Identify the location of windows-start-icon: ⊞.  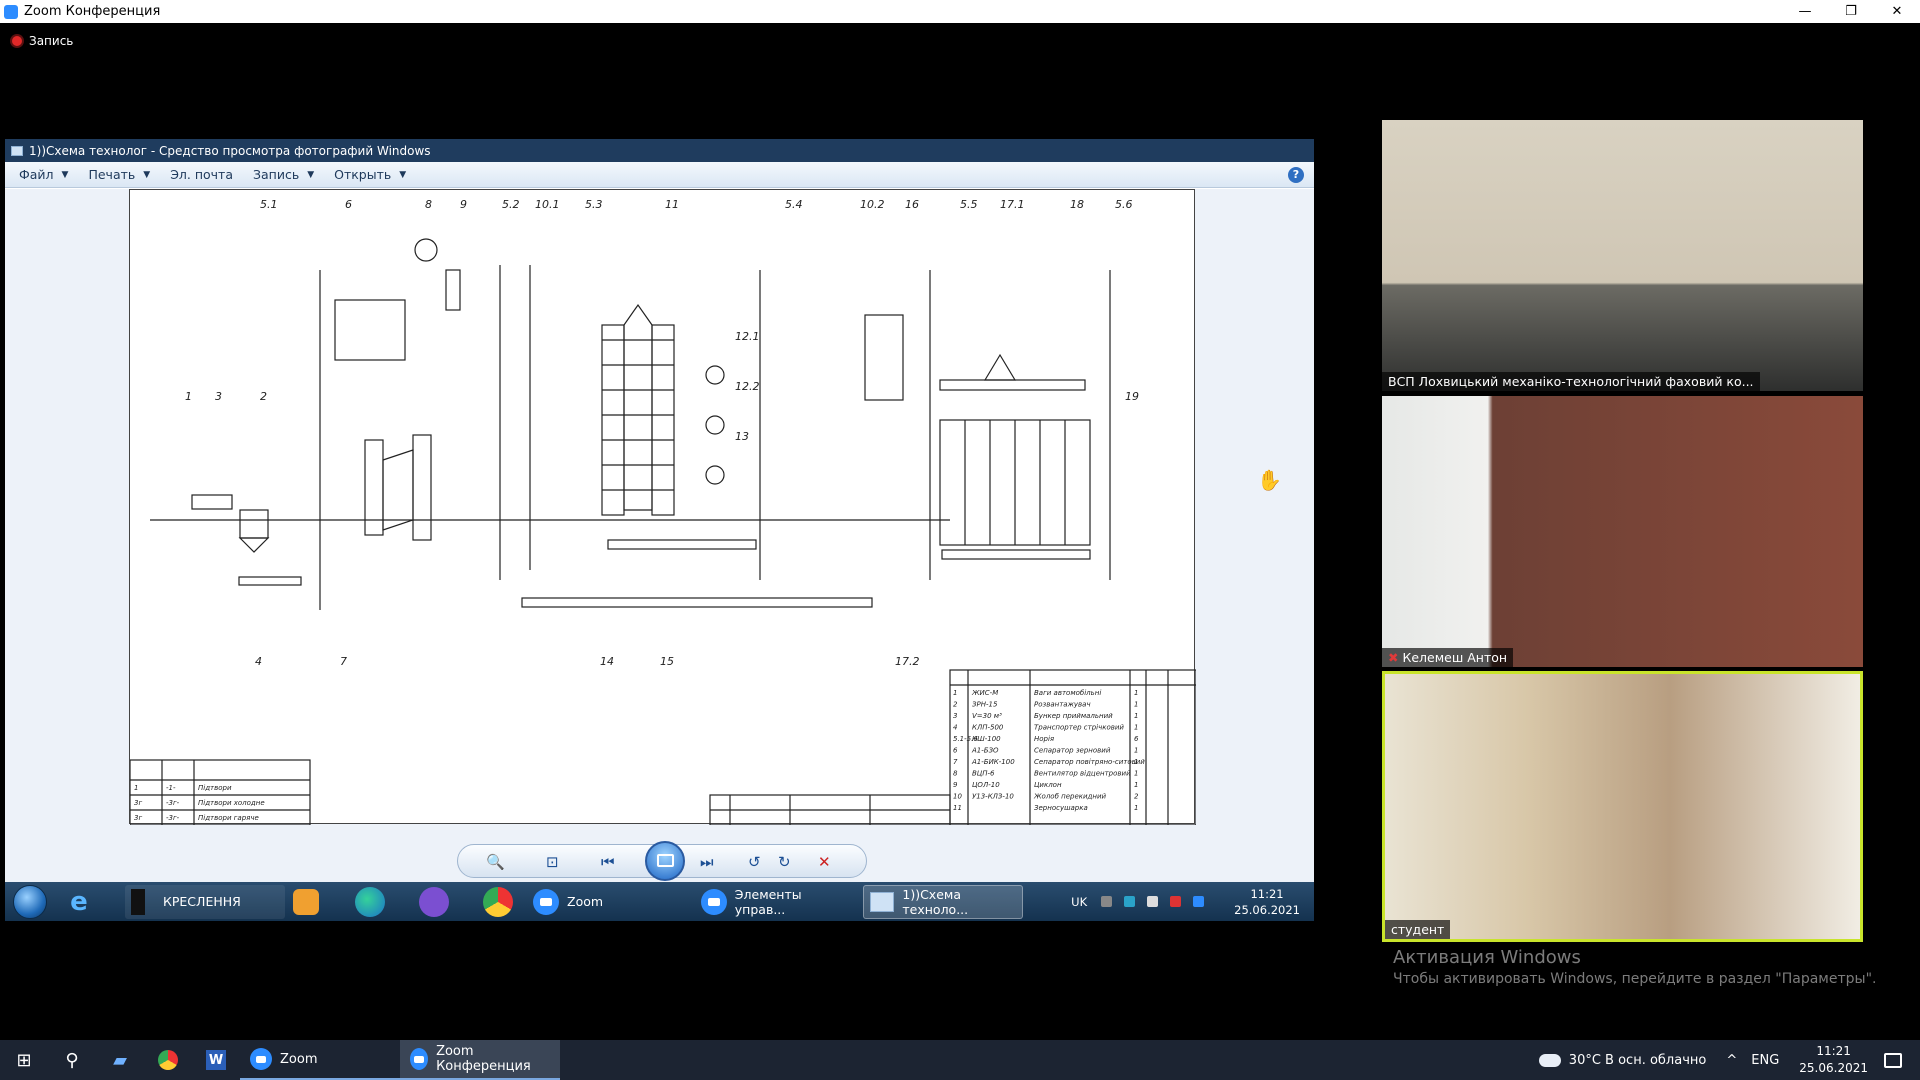
(24, 1060).